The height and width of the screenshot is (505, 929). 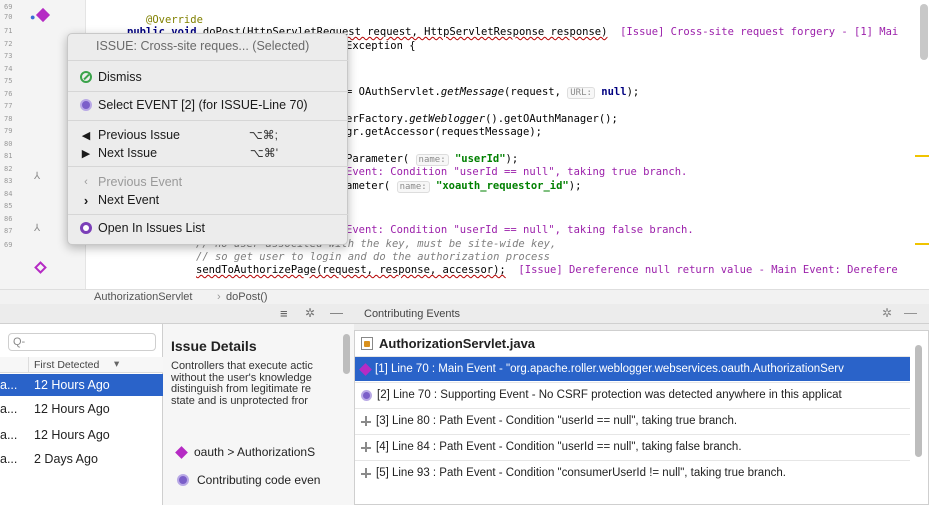 What do you see at coordinates (255, 452) in the screenshot?
I see `link-label: oauth > AuthorizationS` at bounding box center [255, 452].